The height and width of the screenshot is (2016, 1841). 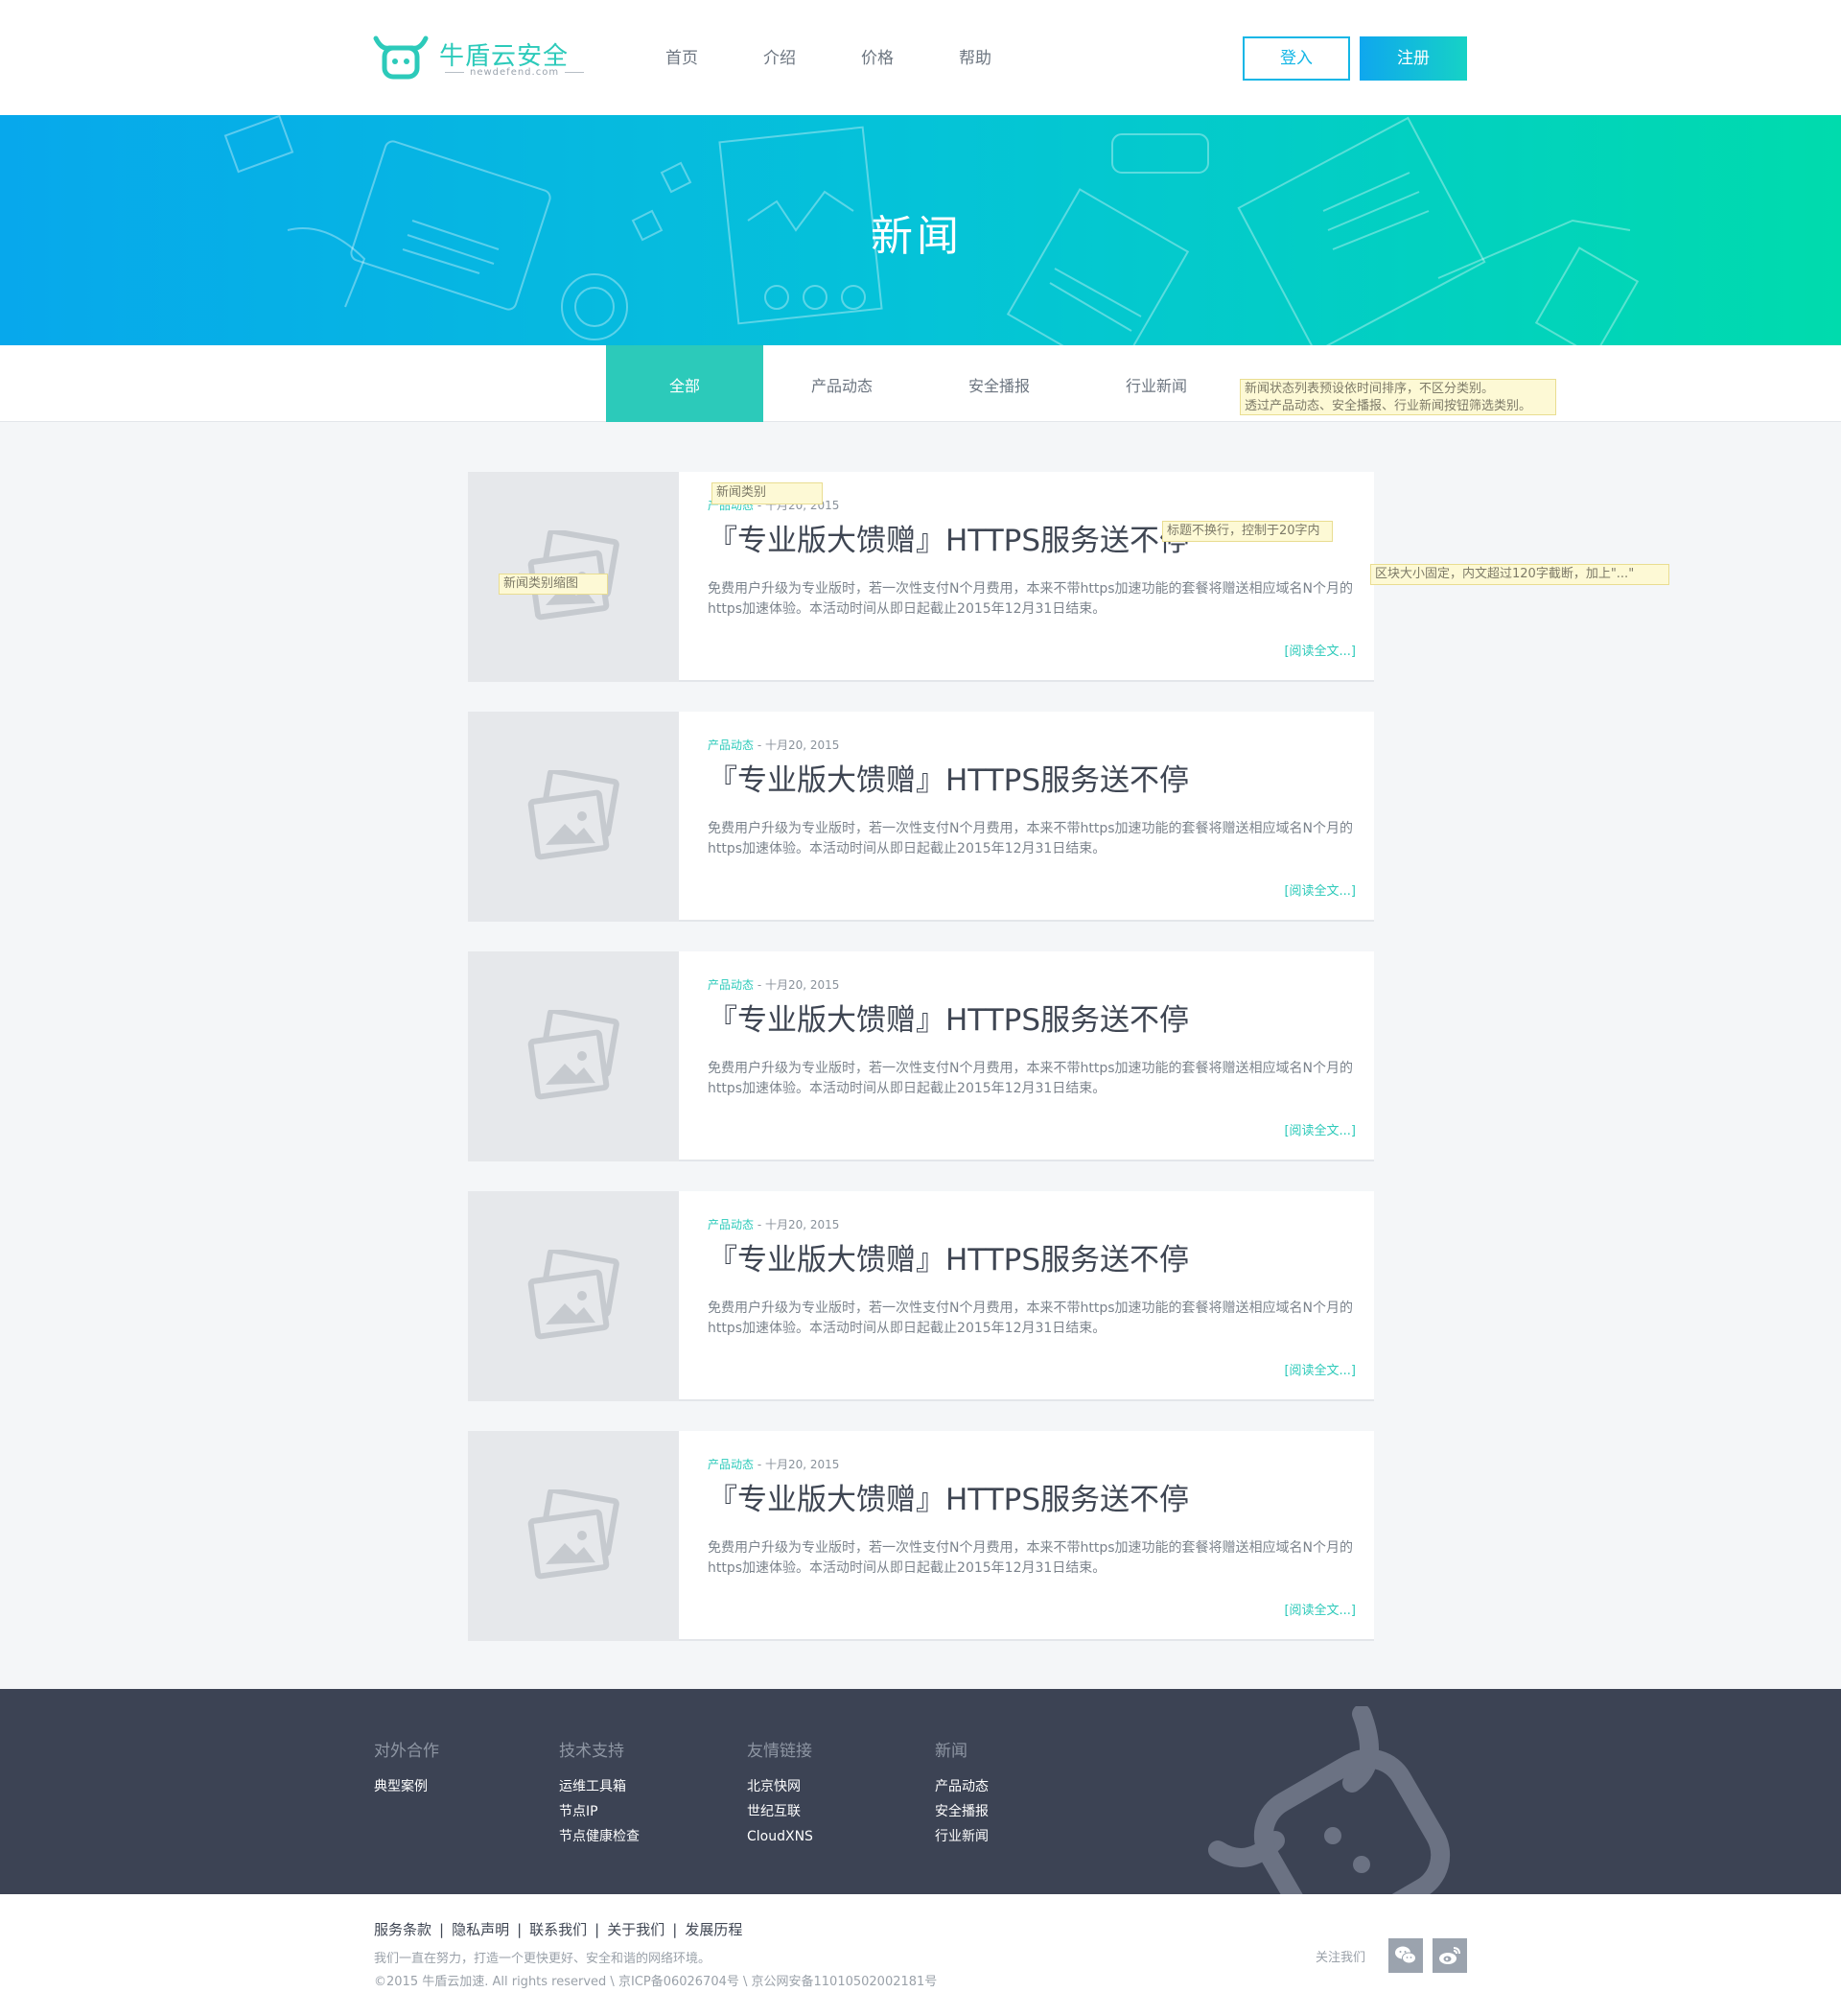 What do you see at coordinates (962, 1837) in the screenshot?
I see `footer-link: 行业新闻` at bounding box center [962, 1837].